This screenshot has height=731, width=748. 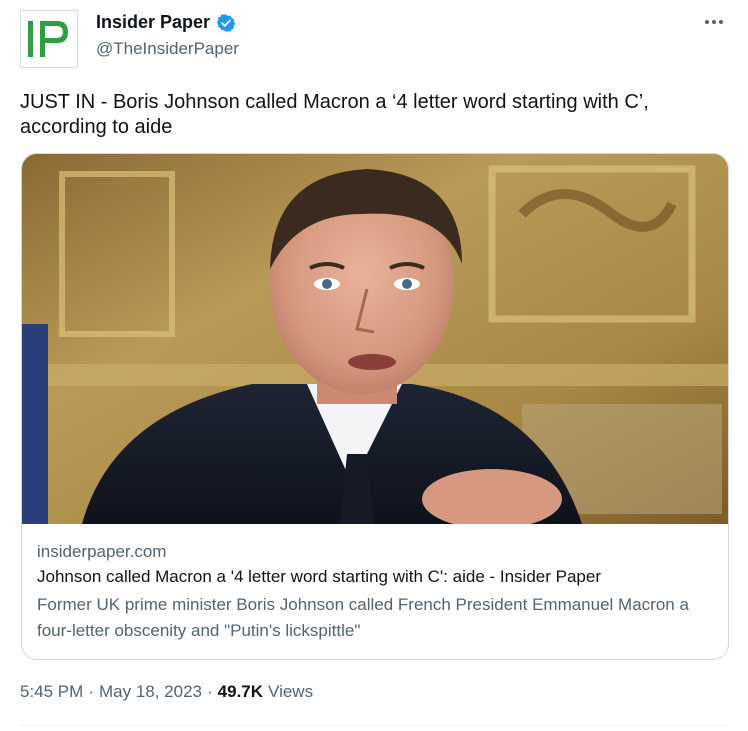 What do you see at coordinates (374, 725) in the screenshot?
I see `divider` at bounding box center [374, 725].